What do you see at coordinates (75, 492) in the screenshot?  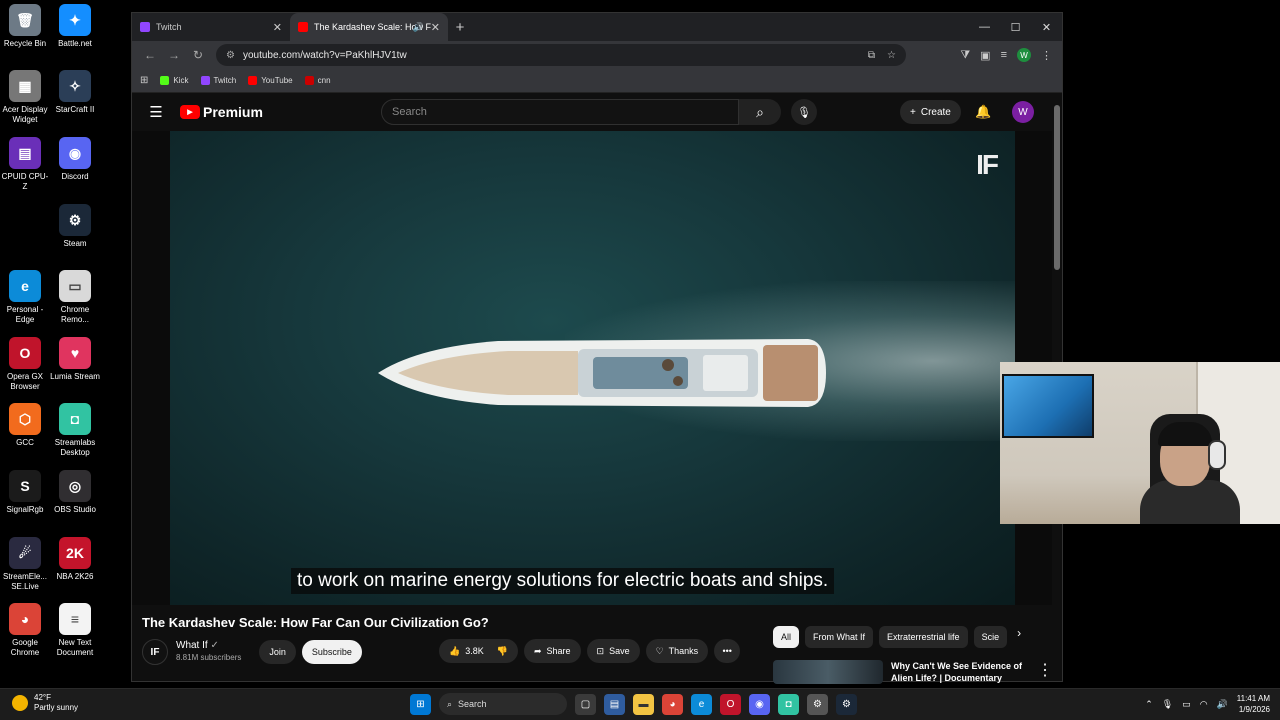 I see `desktop-icon: ◎ OBS Studio` at bounding box center [75, 492].